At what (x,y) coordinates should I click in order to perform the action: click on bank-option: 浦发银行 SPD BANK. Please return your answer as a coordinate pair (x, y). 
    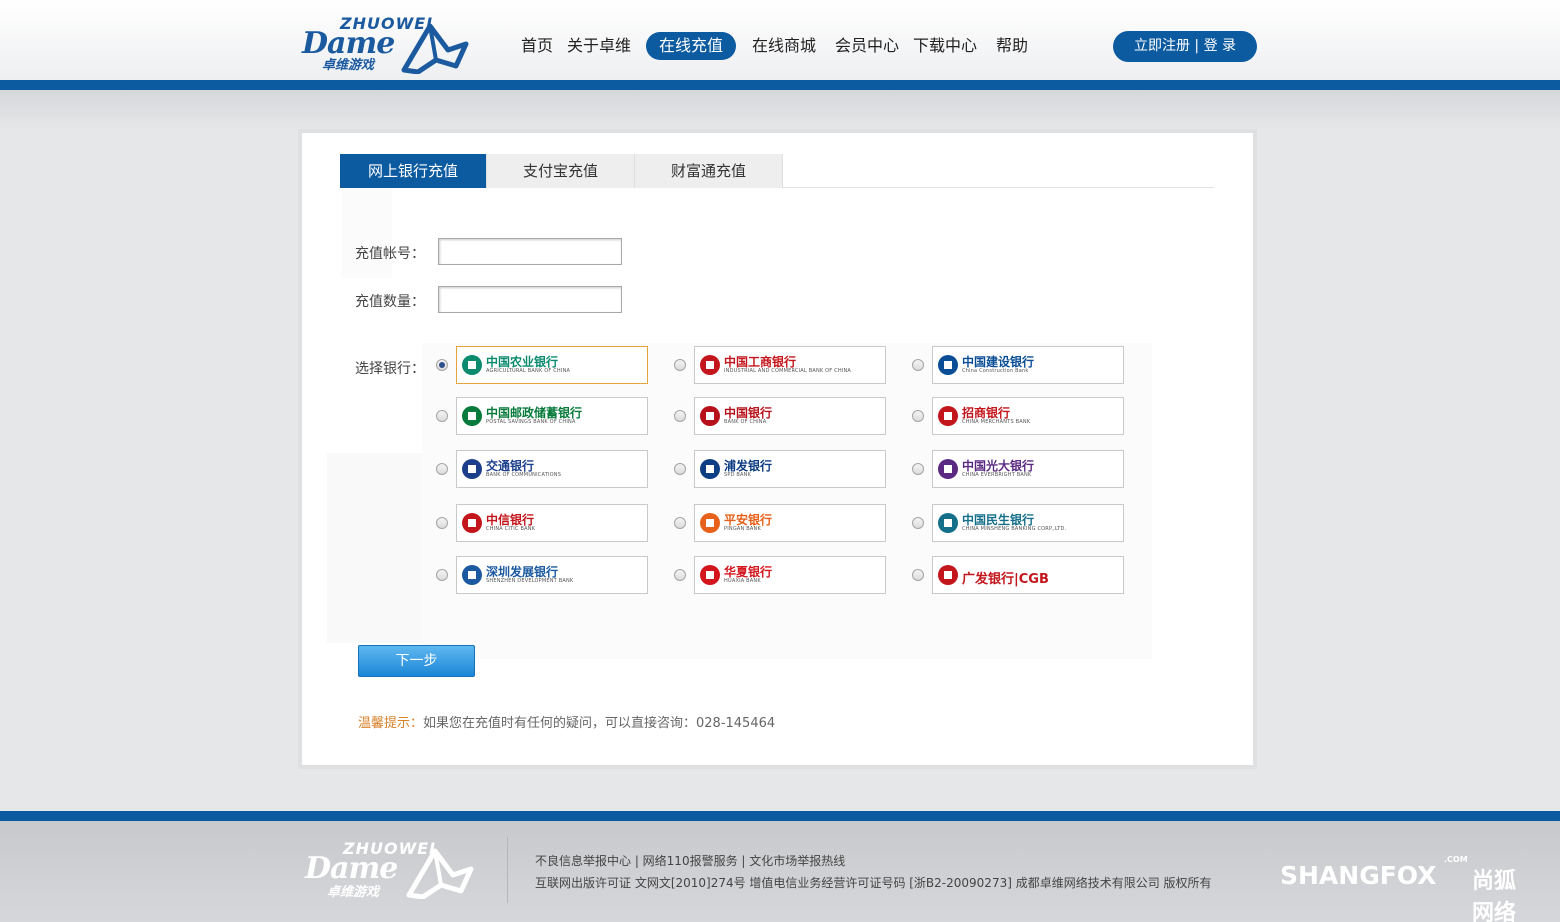
    Looking at the image, I should click on (790, 469).